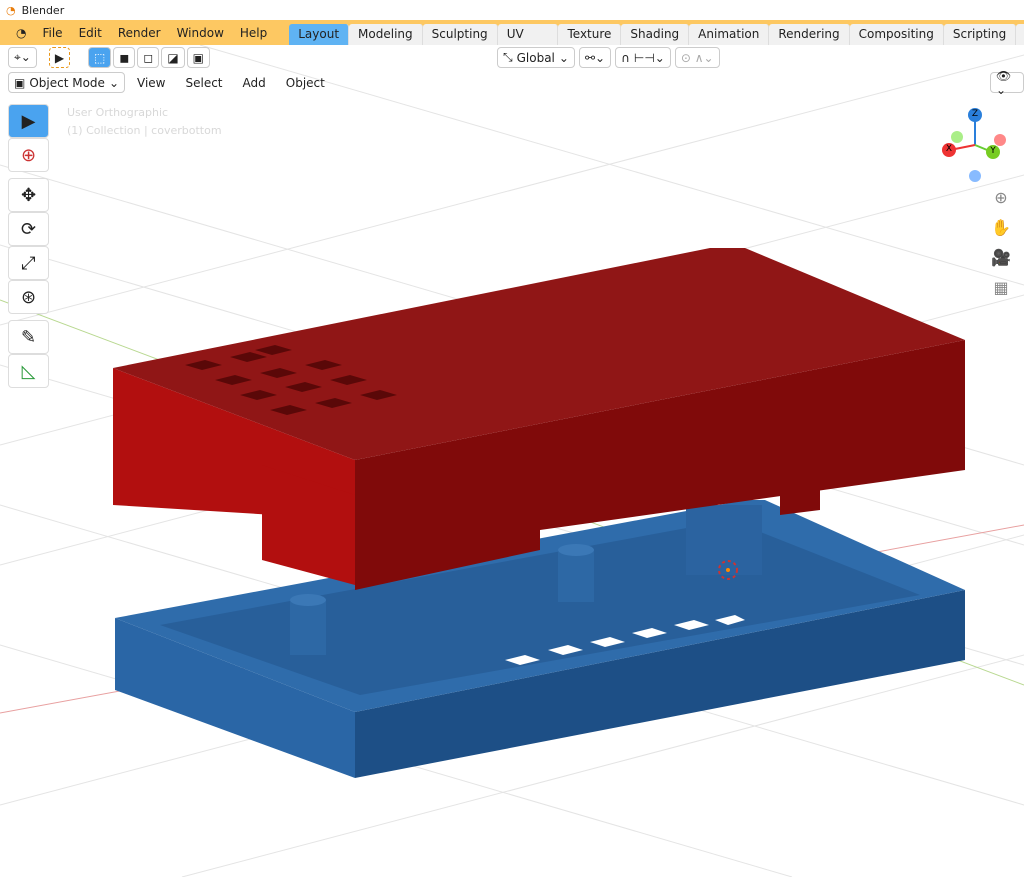 The image size is (1024, 877). I want to click on orientation-dropdown: ⤡ Global ⌄, so click(536, 57).